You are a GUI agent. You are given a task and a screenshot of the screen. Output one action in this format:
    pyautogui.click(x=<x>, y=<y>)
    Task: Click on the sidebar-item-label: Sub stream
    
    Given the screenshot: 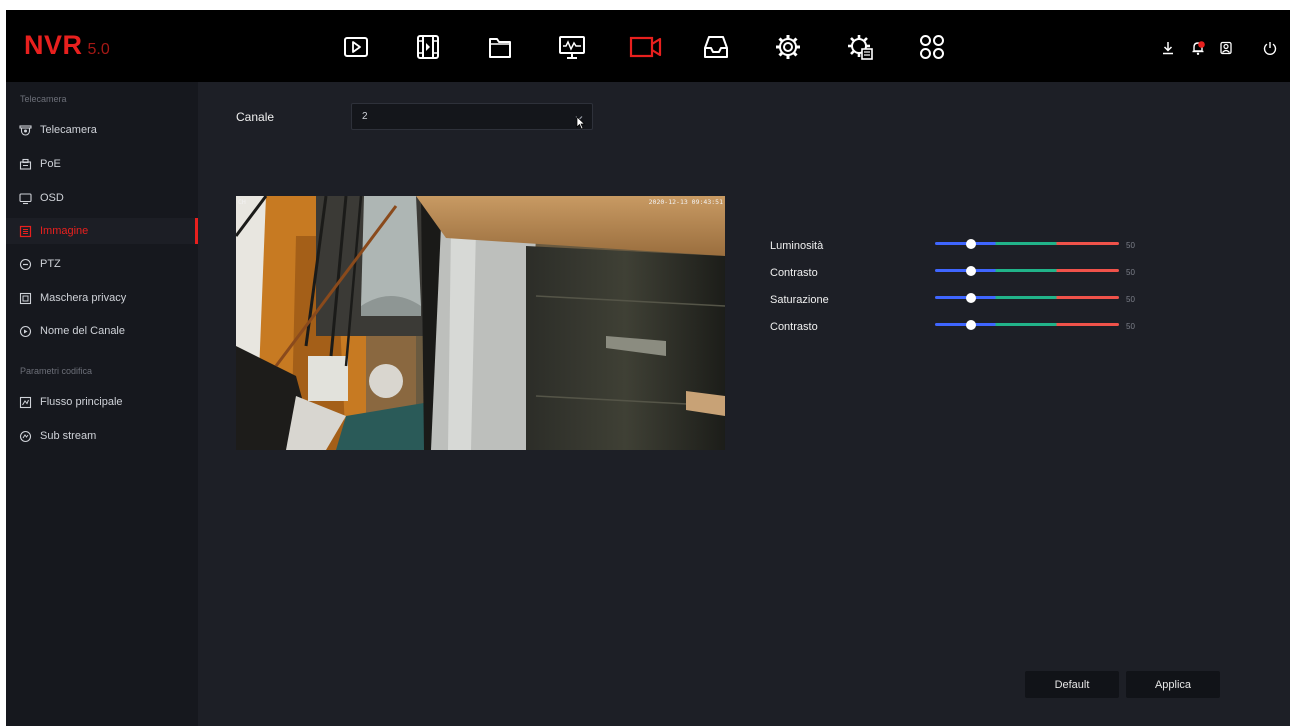 What is the action you would take?
    pyautogui.click(x=68, y=436)
    